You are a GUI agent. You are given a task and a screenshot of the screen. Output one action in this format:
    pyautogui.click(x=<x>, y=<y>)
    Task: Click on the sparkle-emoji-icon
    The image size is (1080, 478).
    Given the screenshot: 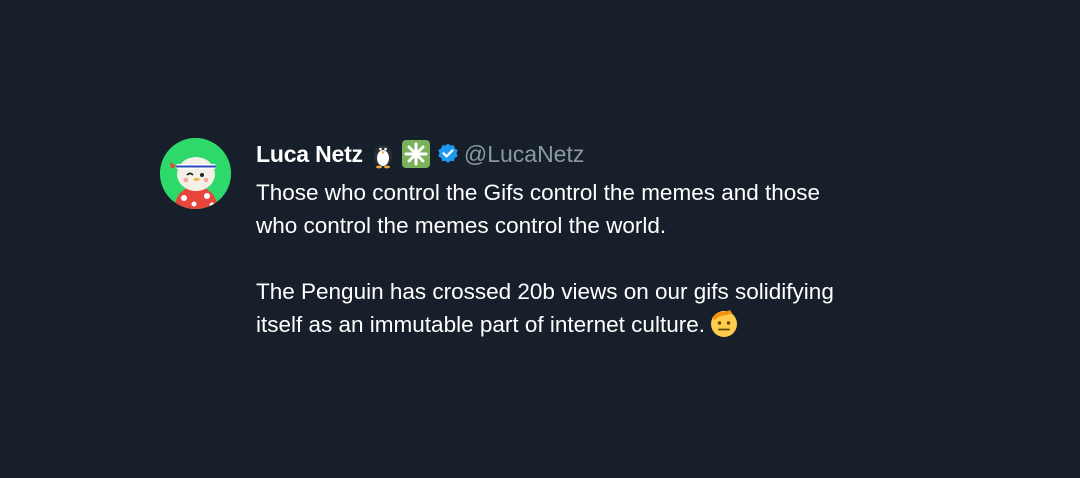 What is the action you would take?
    pyautogui.click(x=415, y=154)
    